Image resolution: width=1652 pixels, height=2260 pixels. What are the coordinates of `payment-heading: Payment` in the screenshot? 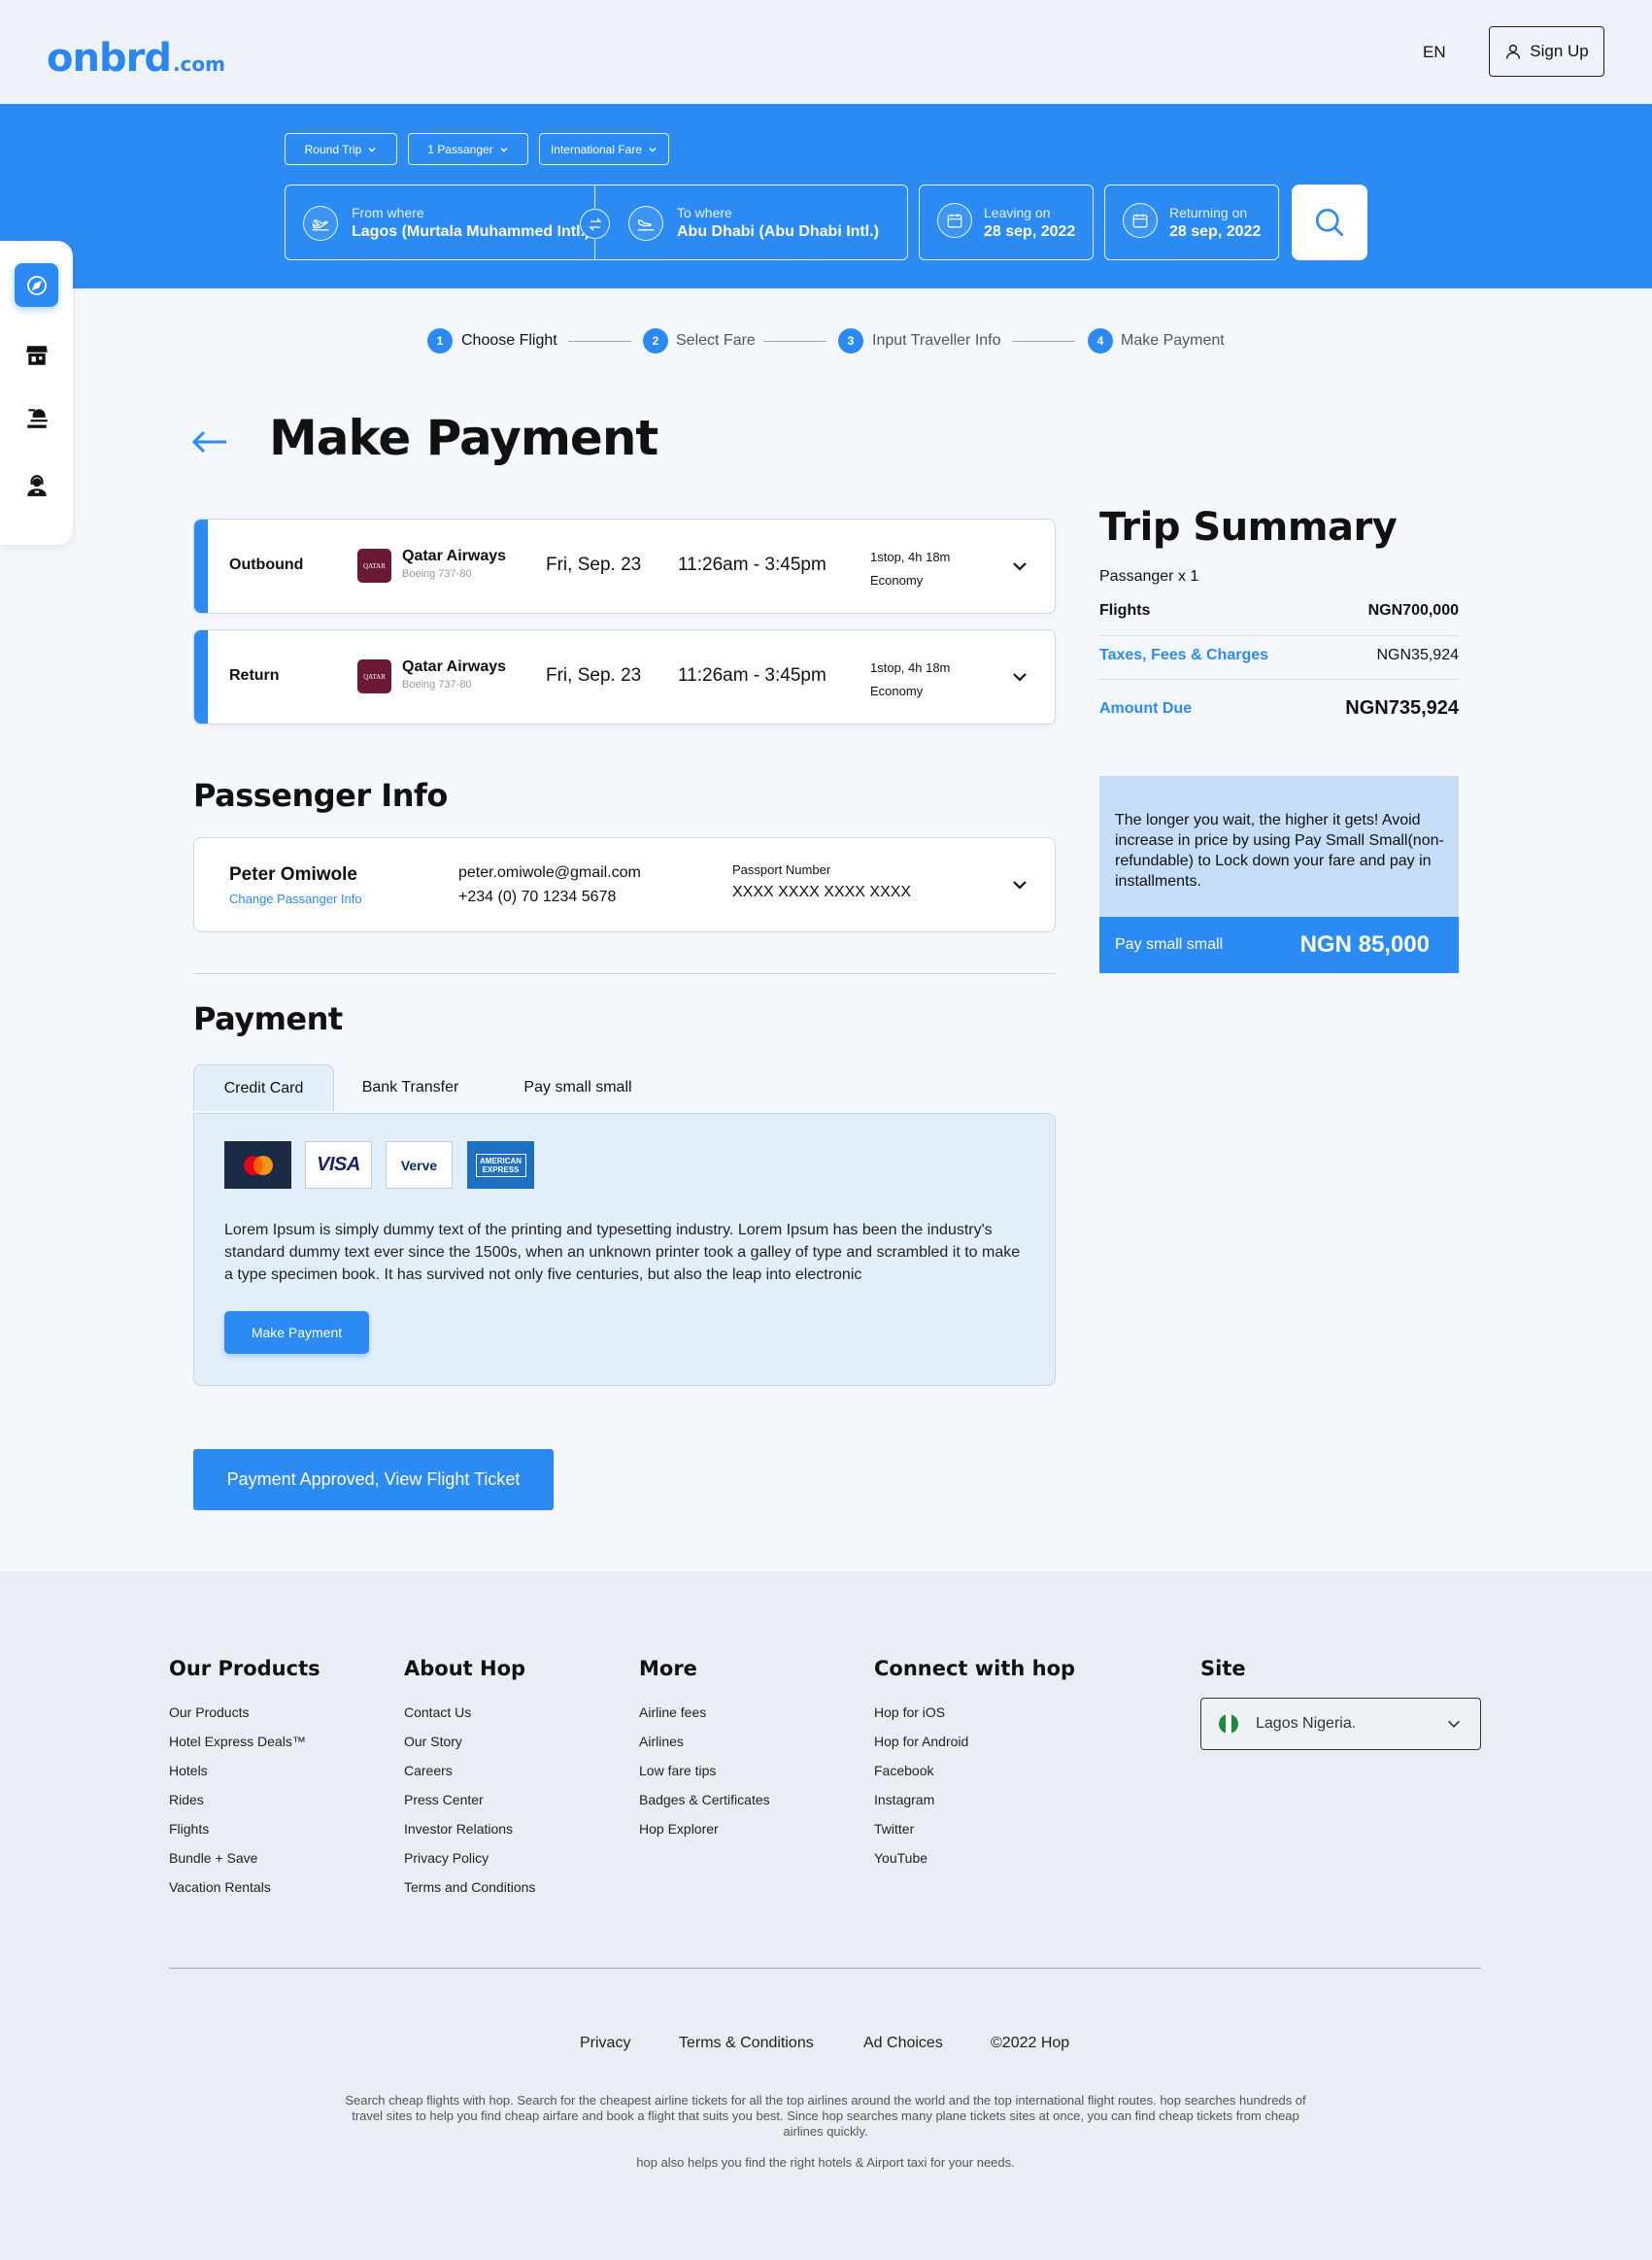 It's located at (268, 1019).